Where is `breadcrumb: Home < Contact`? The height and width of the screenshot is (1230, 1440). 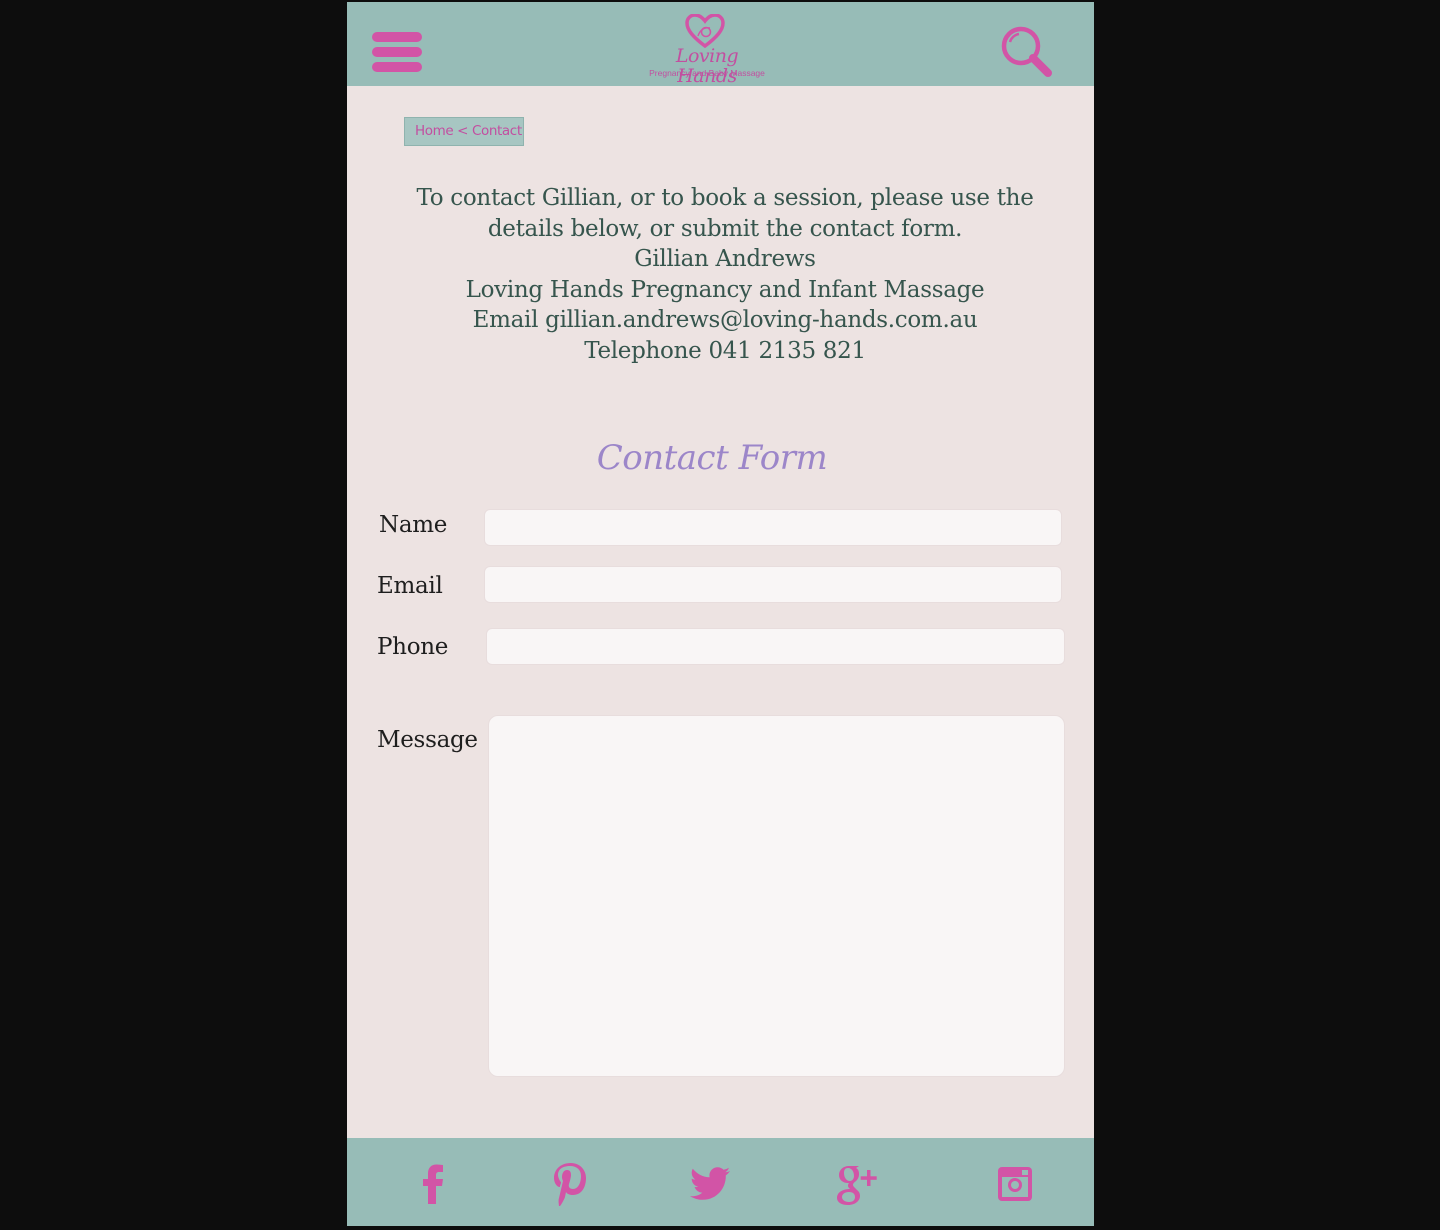 breadcrumb: Home < Contact is located at coordinates (464, 131).